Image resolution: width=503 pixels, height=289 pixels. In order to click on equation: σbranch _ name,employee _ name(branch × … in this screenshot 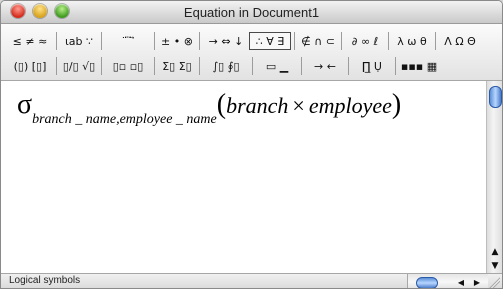, I will do `click(209, 108)`.